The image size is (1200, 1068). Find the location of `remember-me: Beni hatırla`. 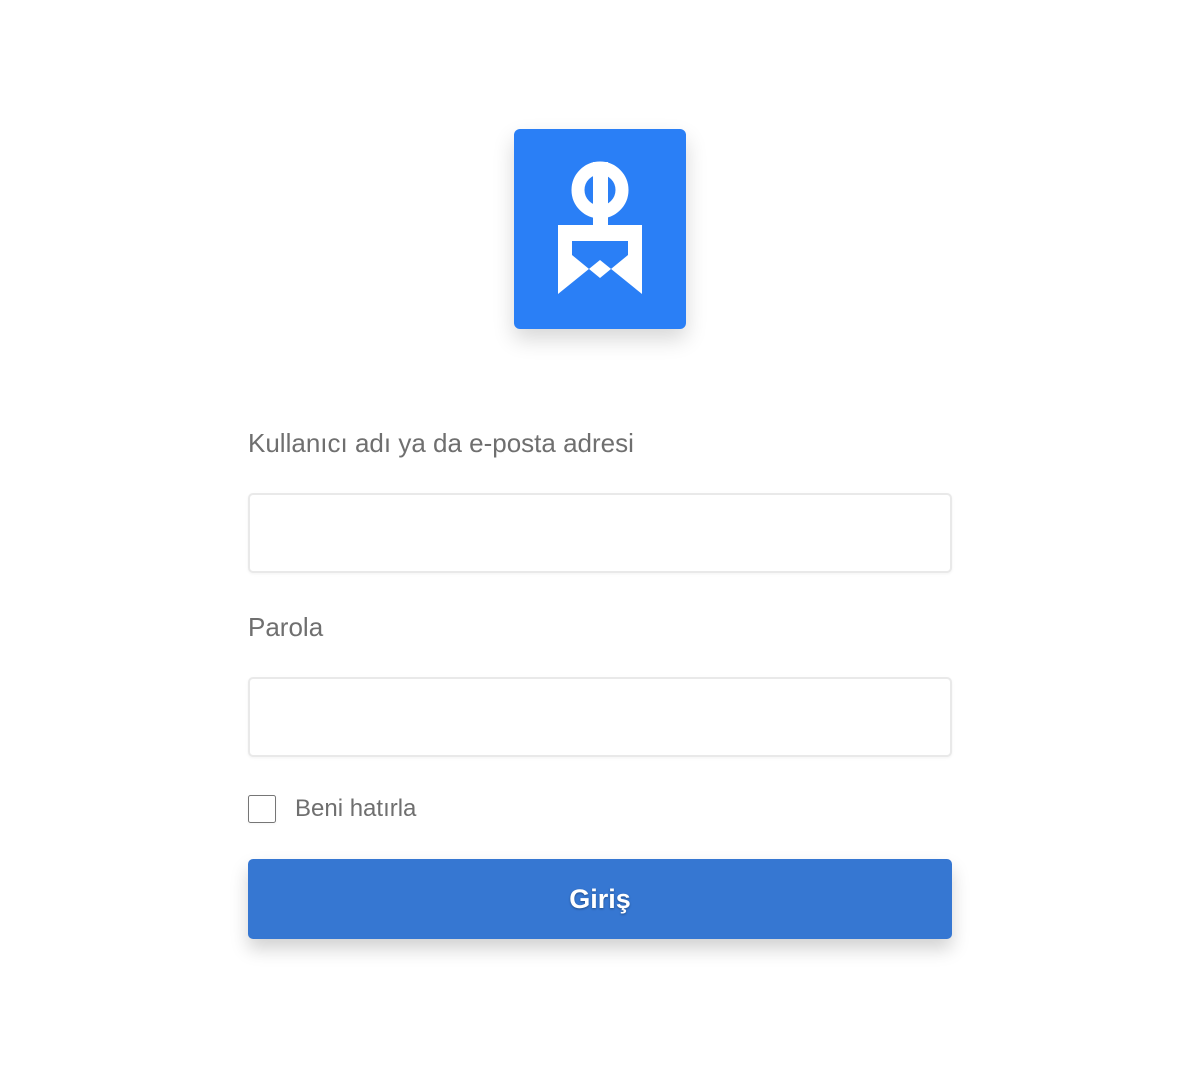

remember-me: Beni hatırla is located at coordinates (332, 809).